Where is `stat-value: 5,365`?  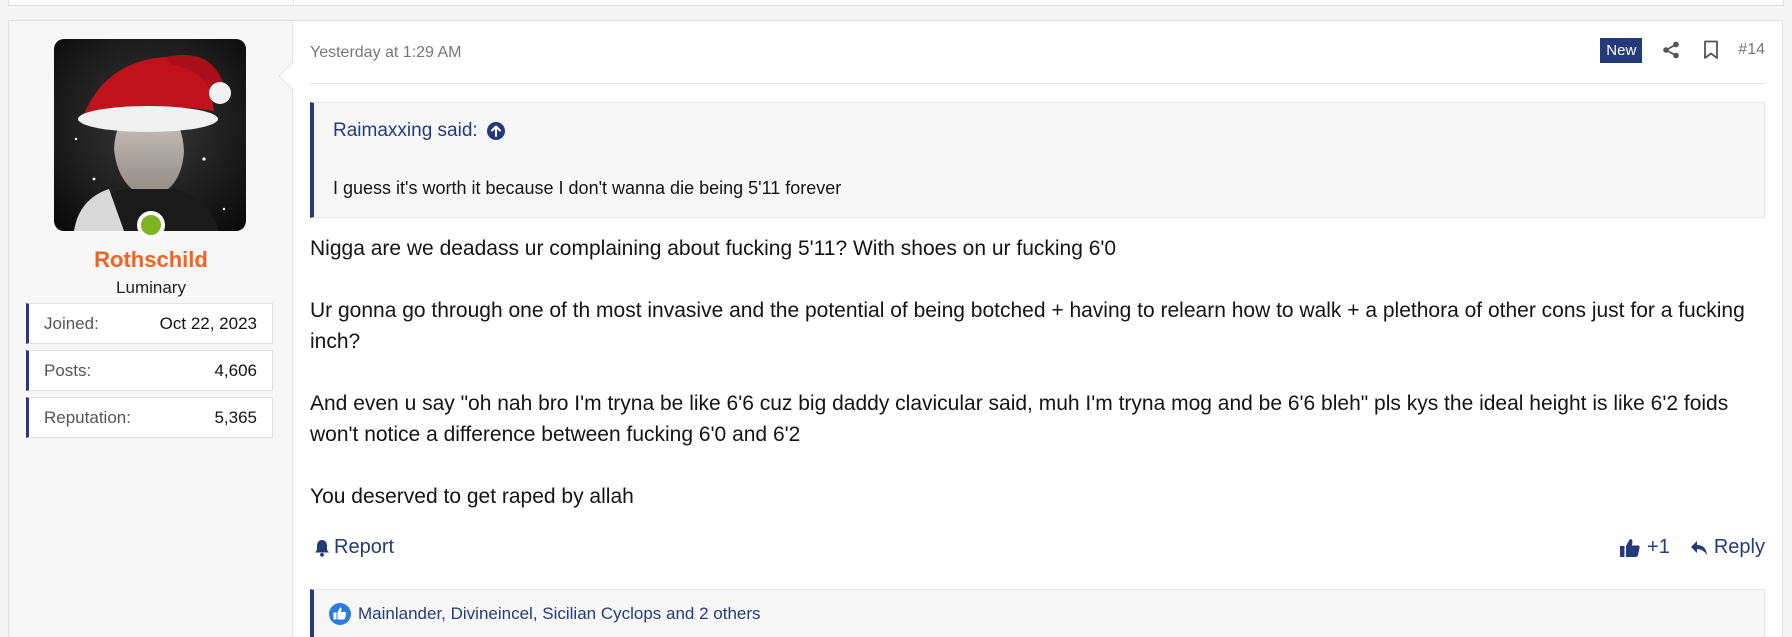
stat-value: 5,365 is located at coordinates (235, 417).